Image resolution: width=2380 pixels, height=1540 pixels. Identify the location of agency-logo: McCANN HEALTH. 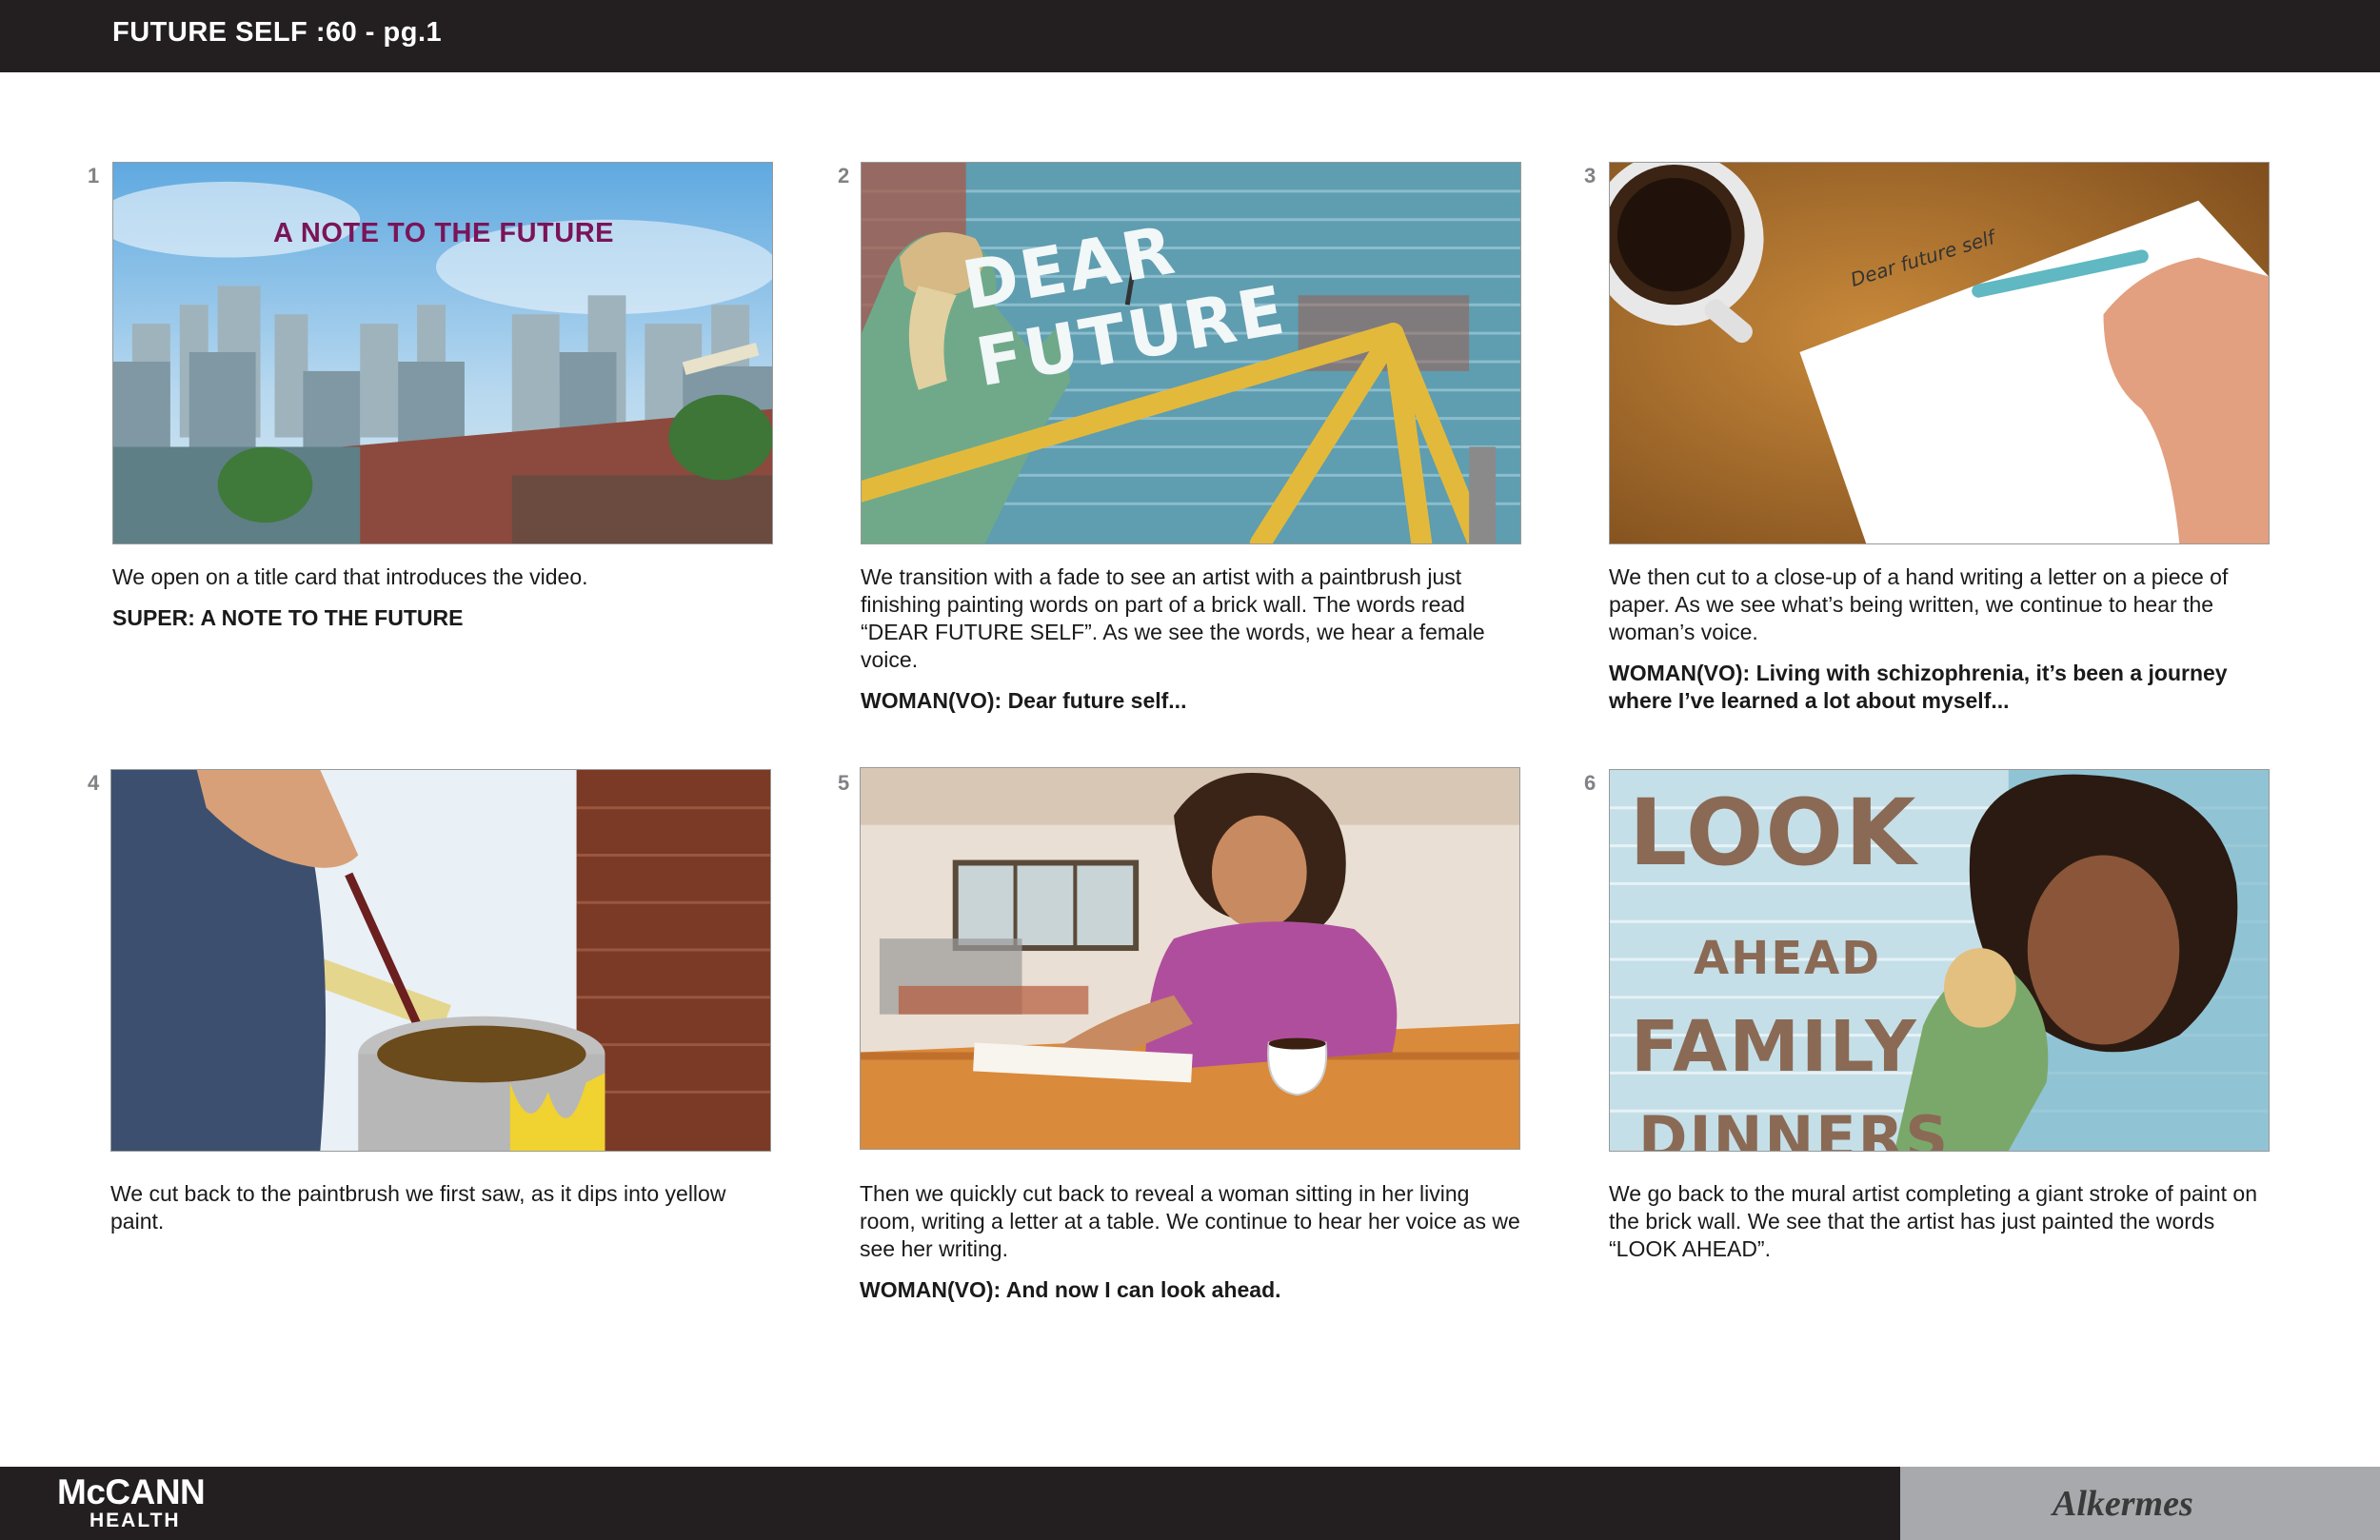
(131, 1501).